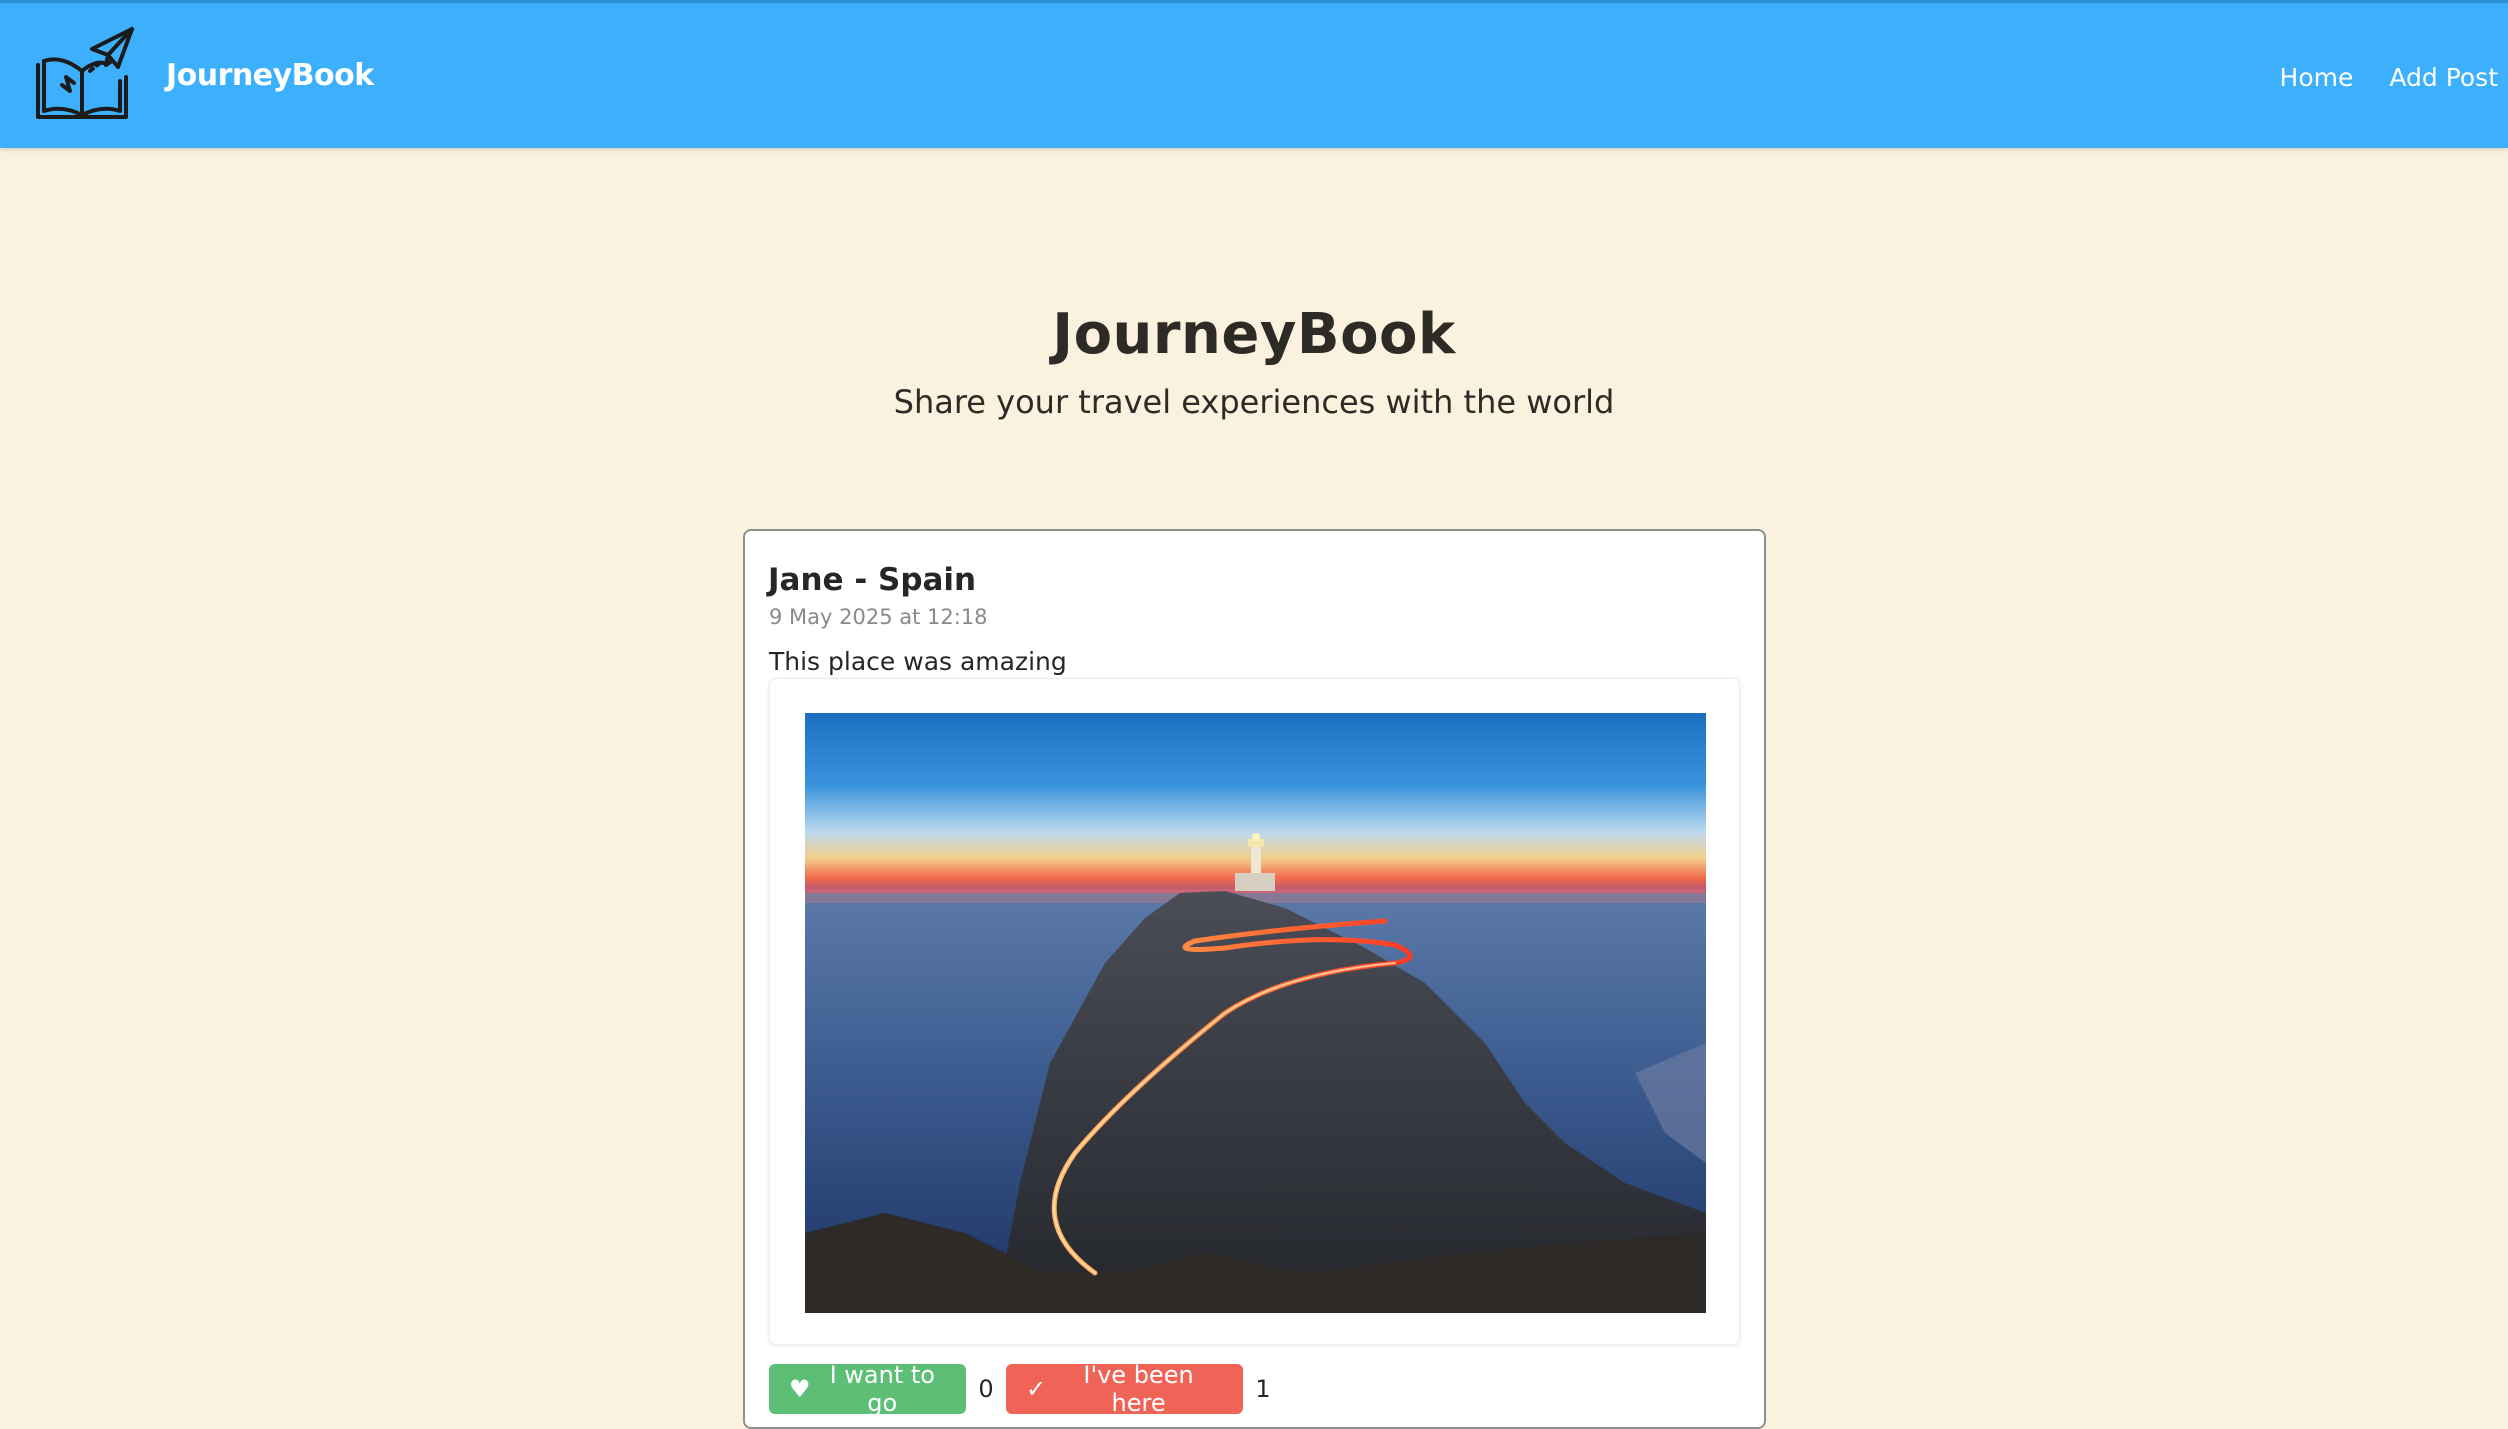 The height and width of the screenshot is (1429, 2508). Describe the element at coordinates (1254, 74) in the screenshot. I see `navbar: JourneyBook Home Add Post` at that location.